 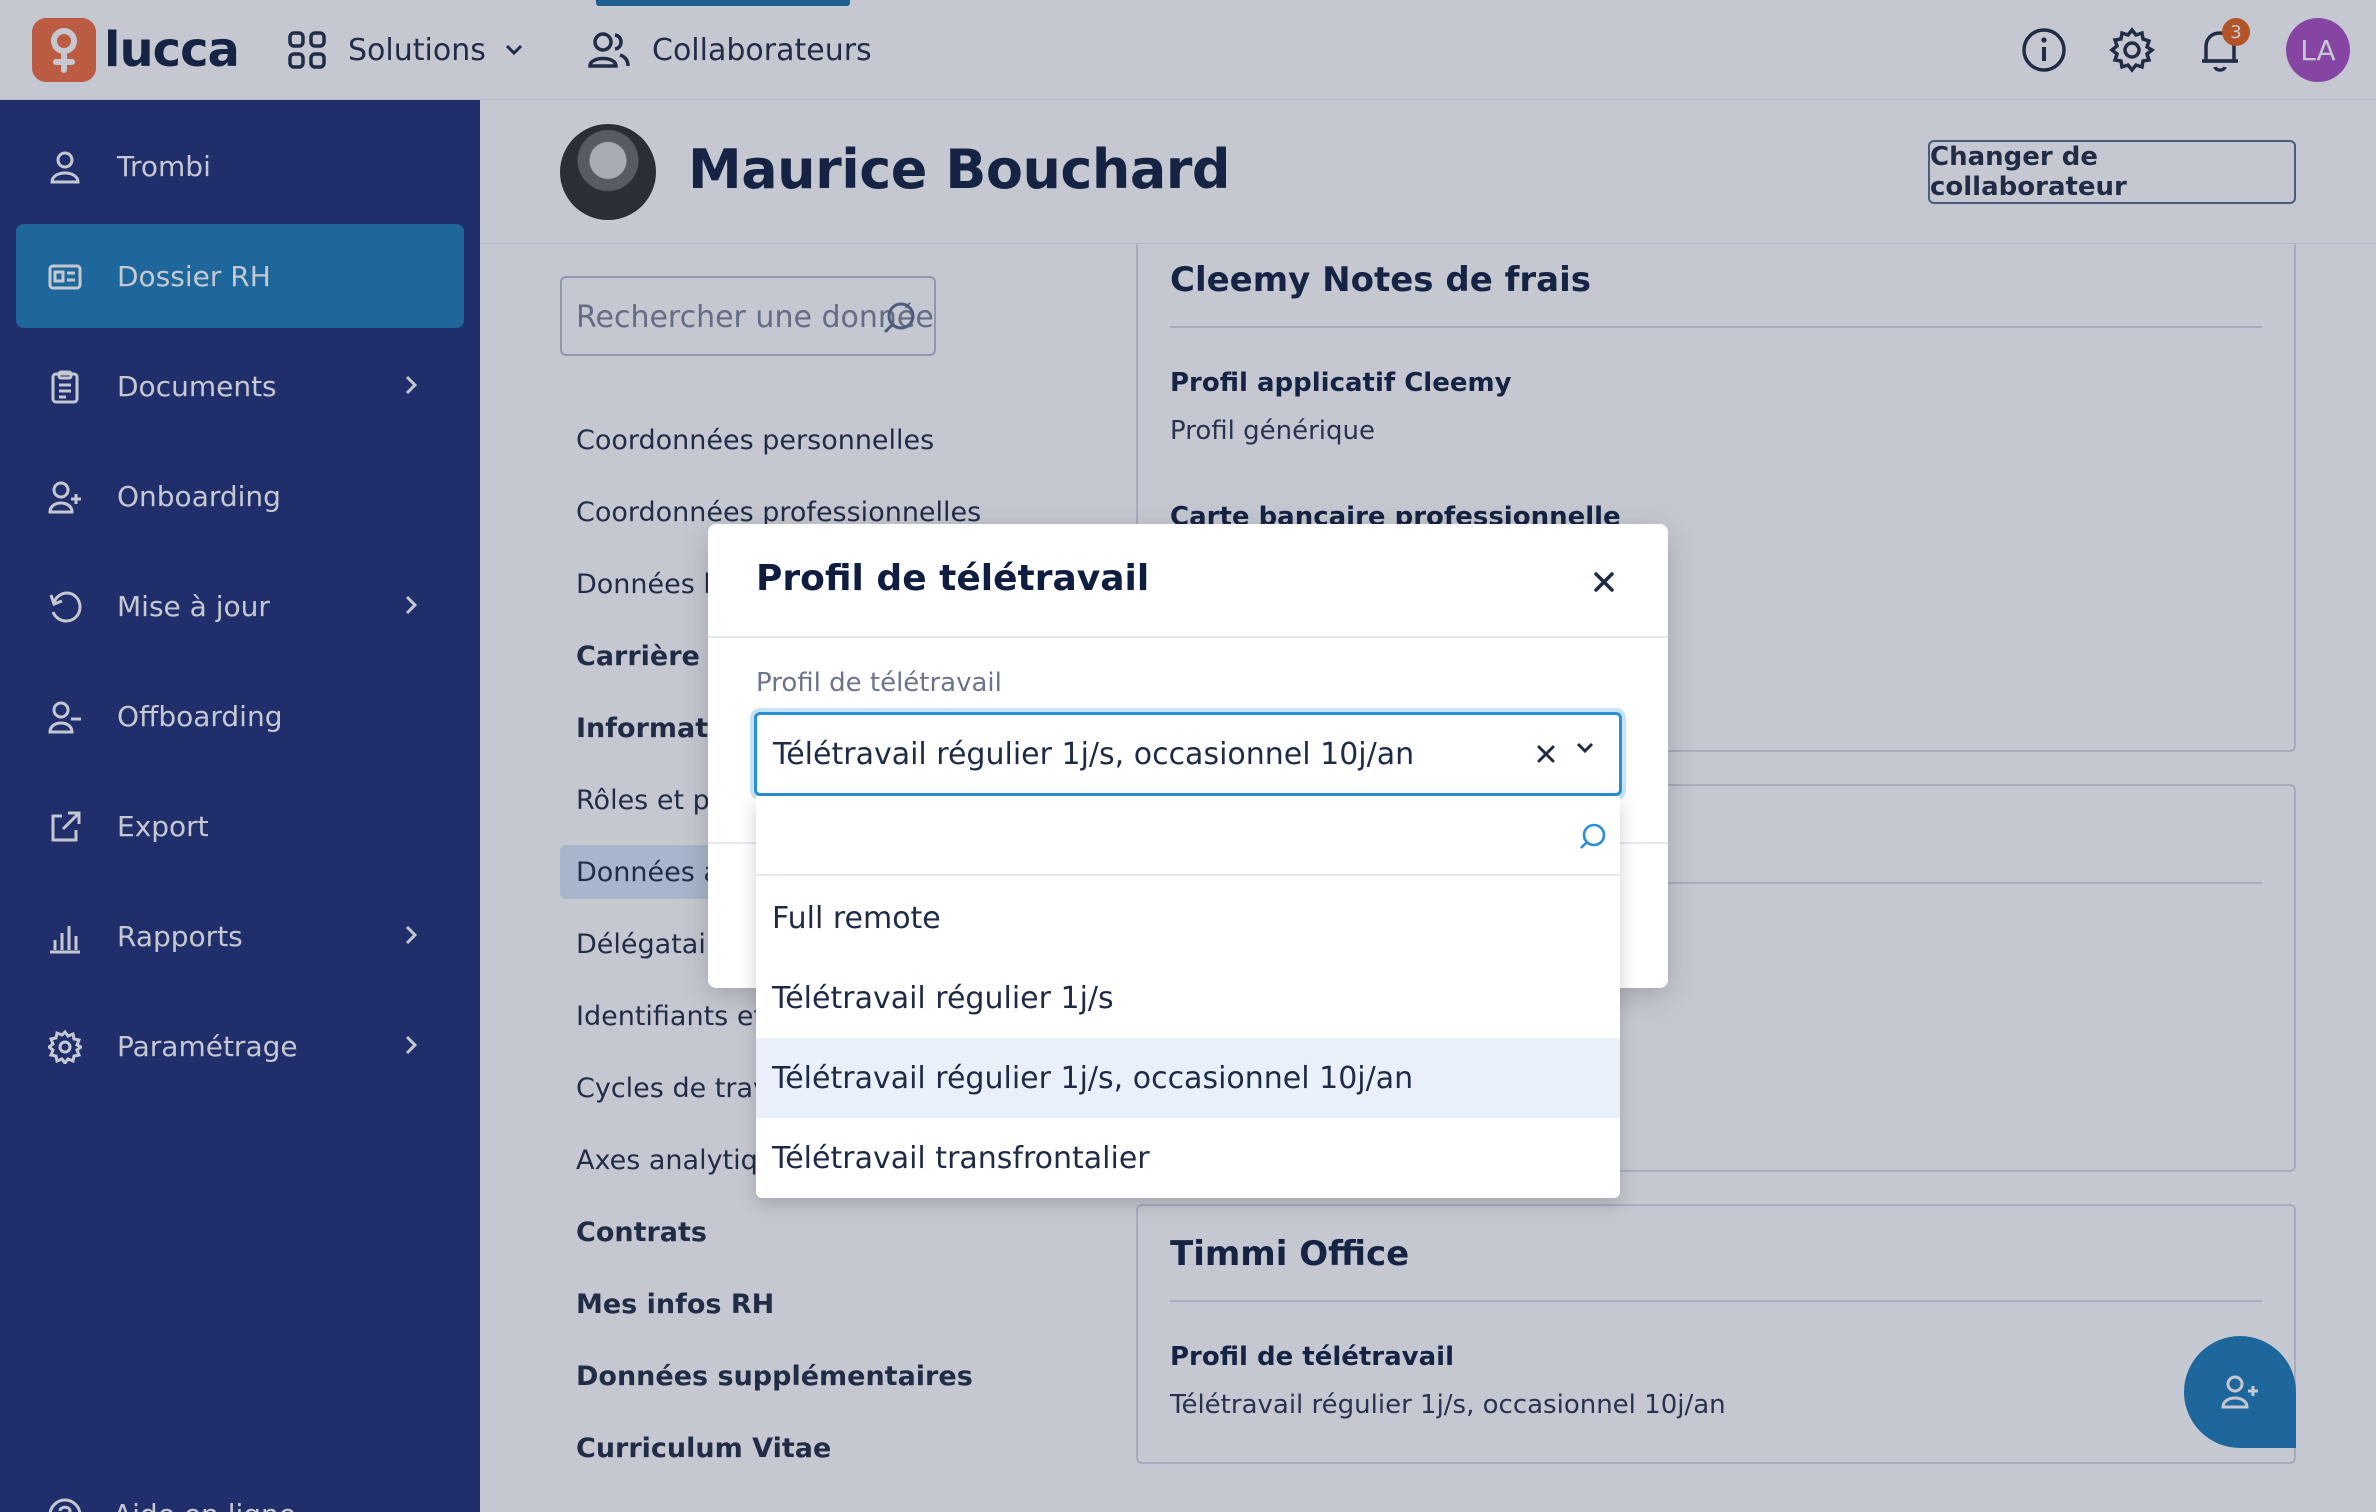 What do you see at coordinates (1188, 836) in the screenshot?
I see `dropdown-search-input` at bounding box center [1188, 836].